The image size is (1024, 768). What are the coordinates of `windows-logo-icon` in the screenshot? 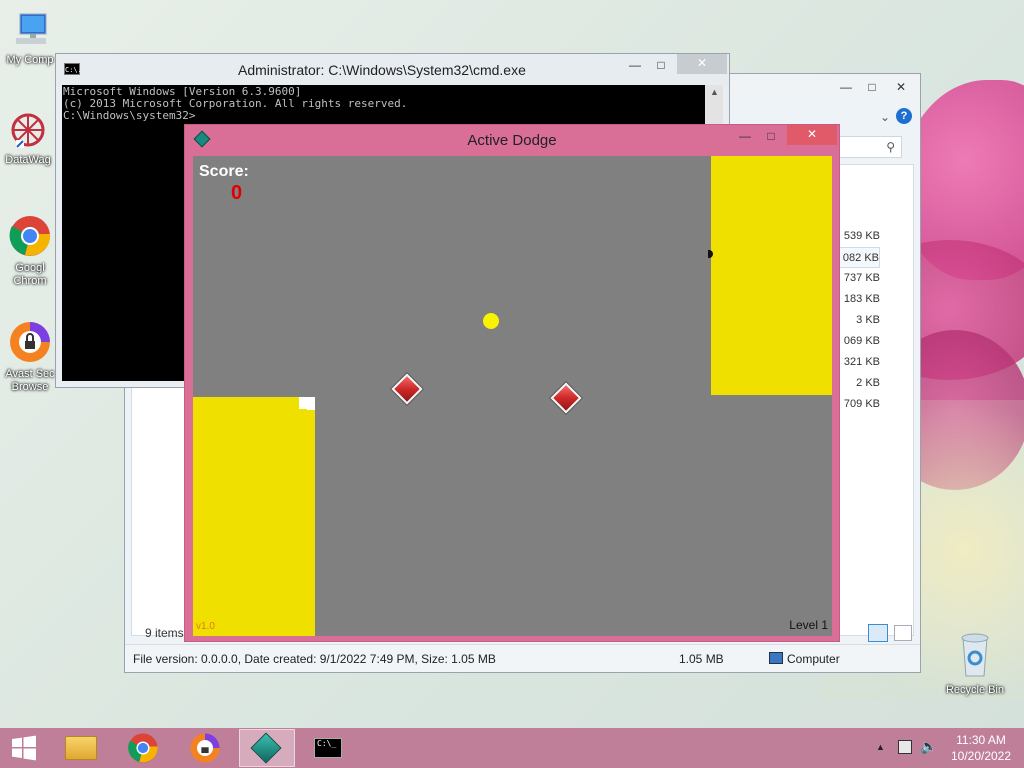 It's located at (24, 748).